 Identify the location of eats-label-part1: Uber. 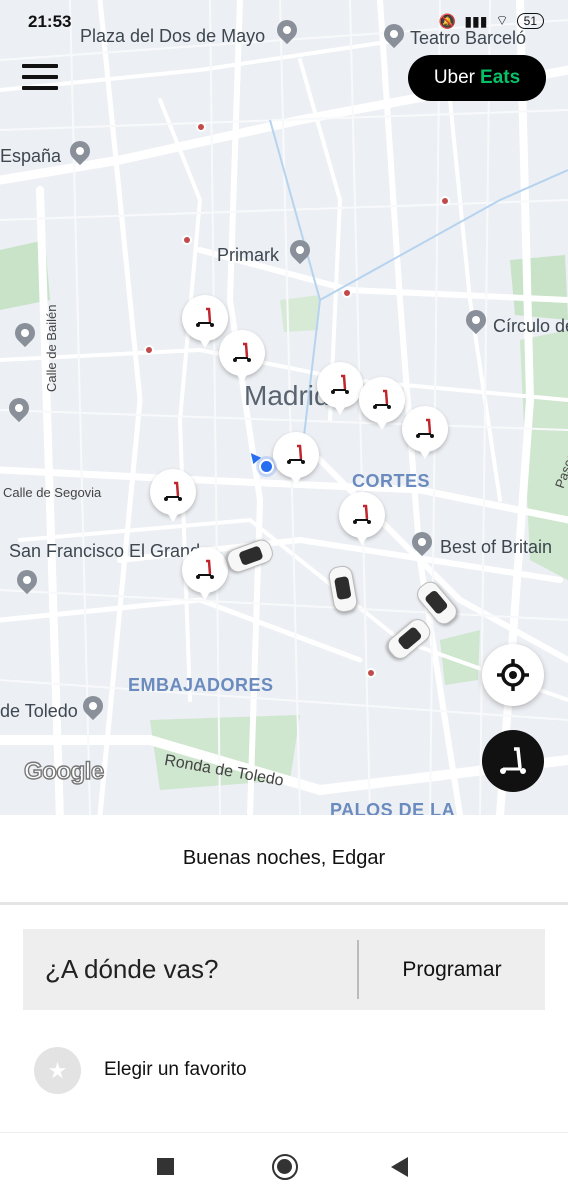
(454, 77).